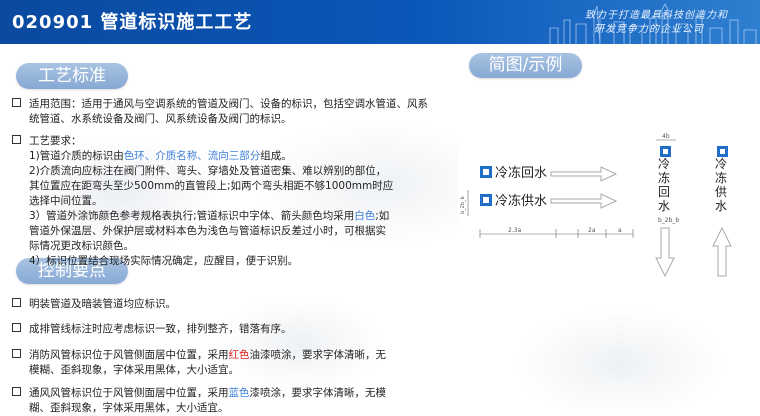  What do you see at coordinates (232, 304) in the screenshot?
I see `control-item-1: 明装管道及暗装管道均应标识。` at bounding box center [232, 304].